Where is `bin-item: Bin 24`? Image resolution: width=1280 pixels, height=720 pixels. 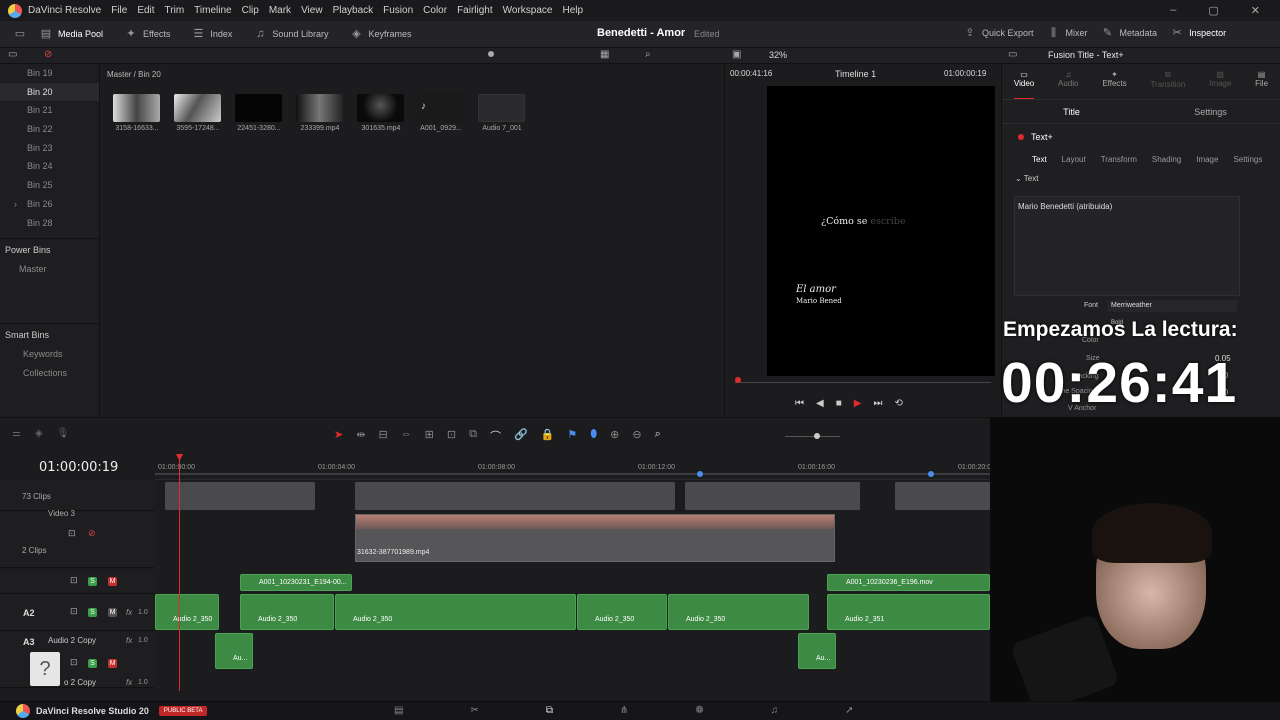
bin-item: Bin 24 is located at coordinates (49, 166).